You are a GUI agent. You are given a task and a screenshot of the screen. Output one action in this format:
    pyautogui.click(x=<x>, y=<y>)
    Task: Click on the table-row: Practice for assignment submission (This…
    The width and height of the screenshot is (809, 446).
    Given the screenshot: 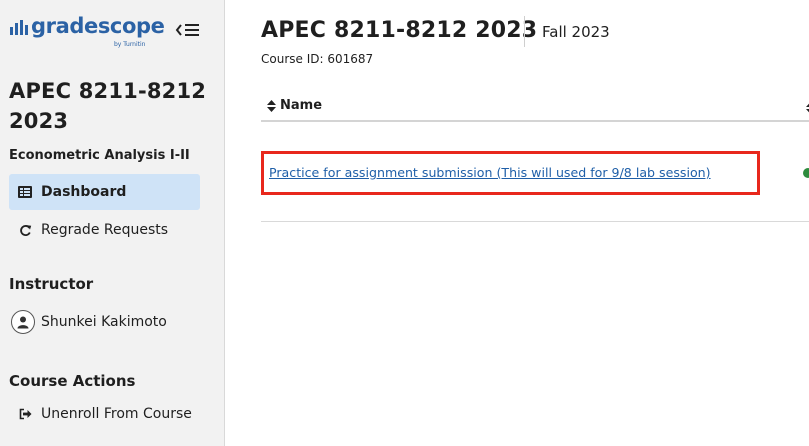 What is the action you would take?
    pyautogui.click(x=535, y=173)
    